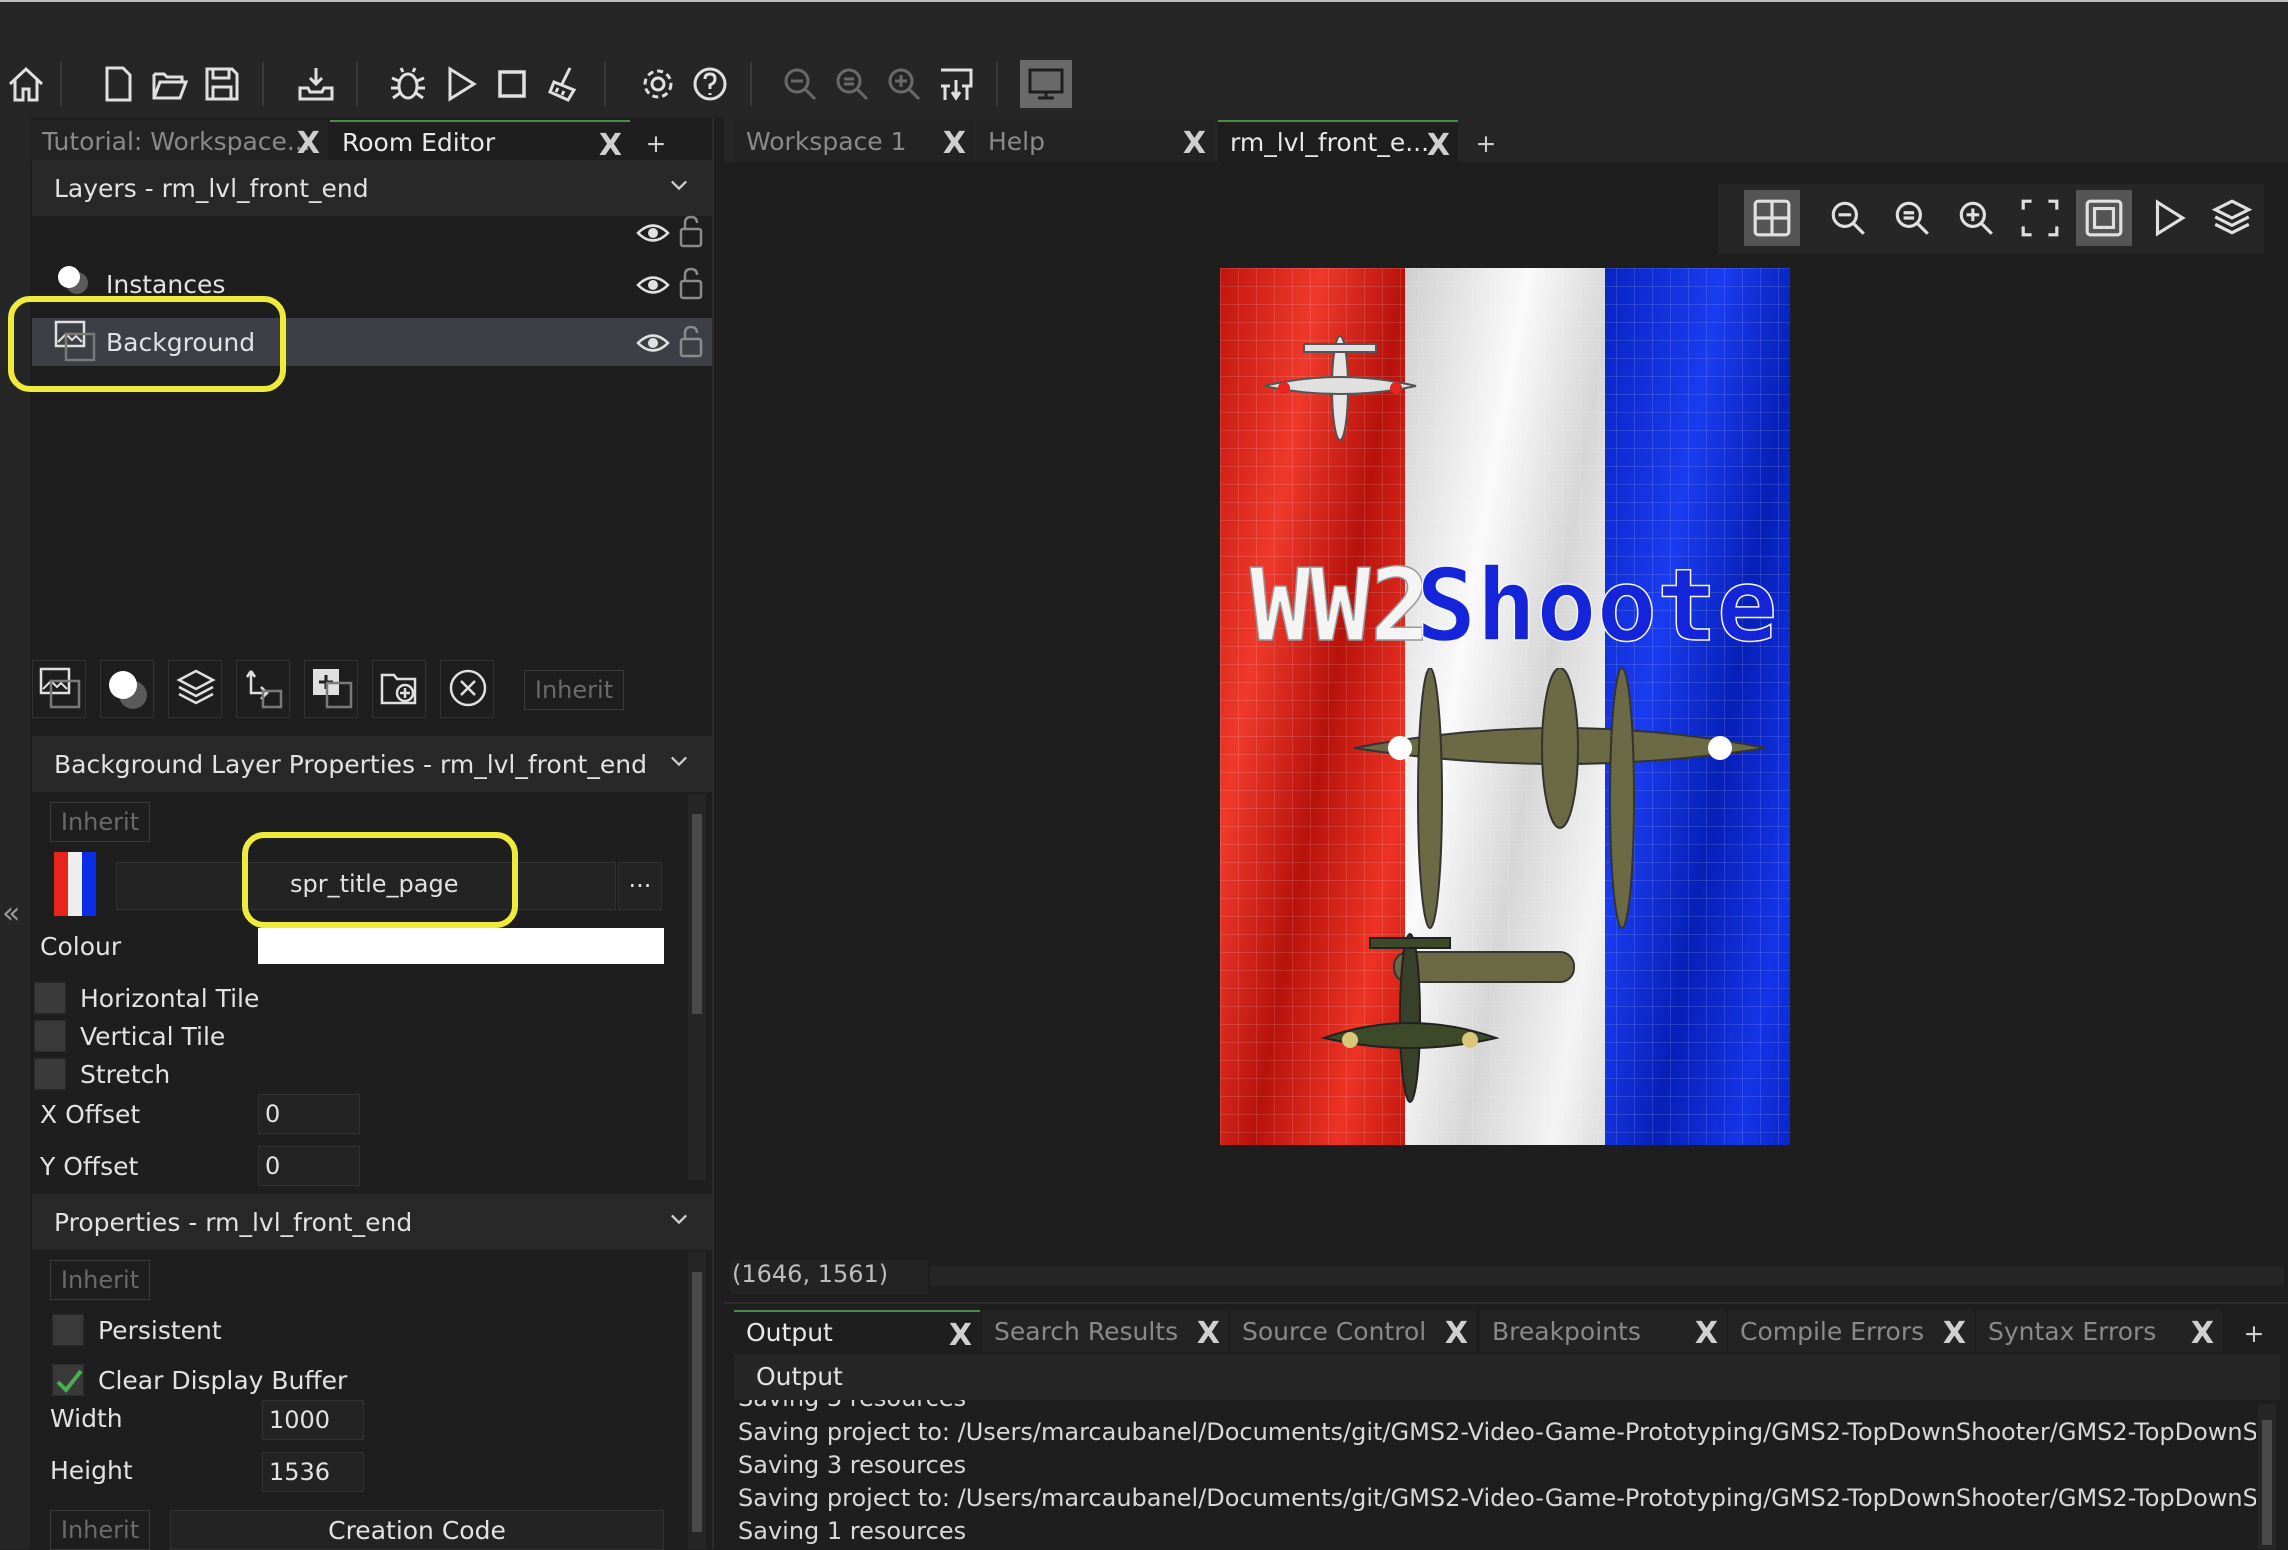 Image resolution: width=2288 pixels, height=1550 pixels. I want to click on create-executable-icon, so click(316, 84).